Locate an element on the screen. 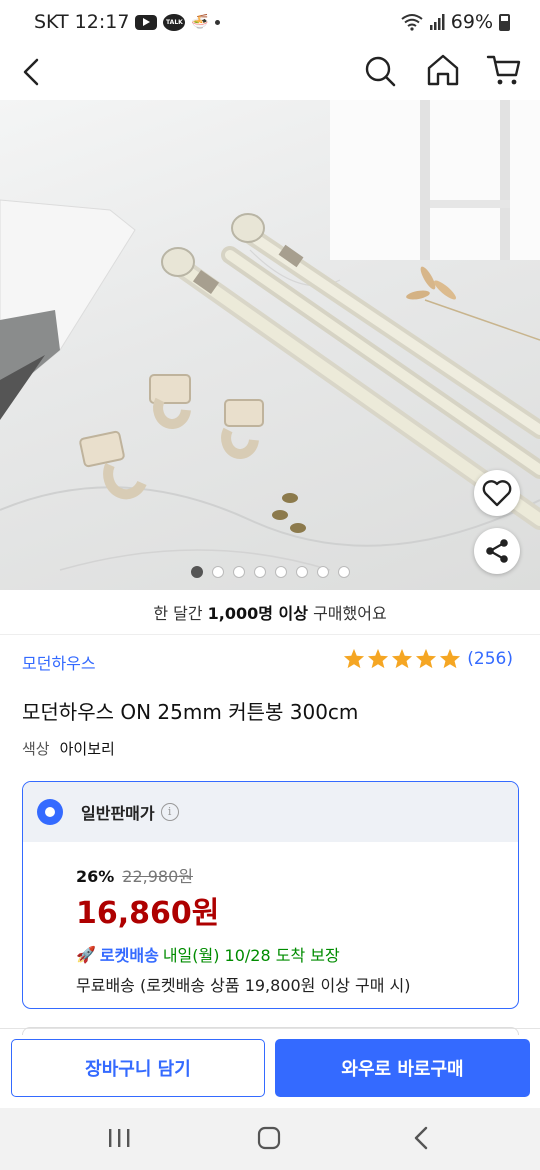 This screenshot has width=540, height=1170. battery-percent: 69% is located at coordinates (471, 22).